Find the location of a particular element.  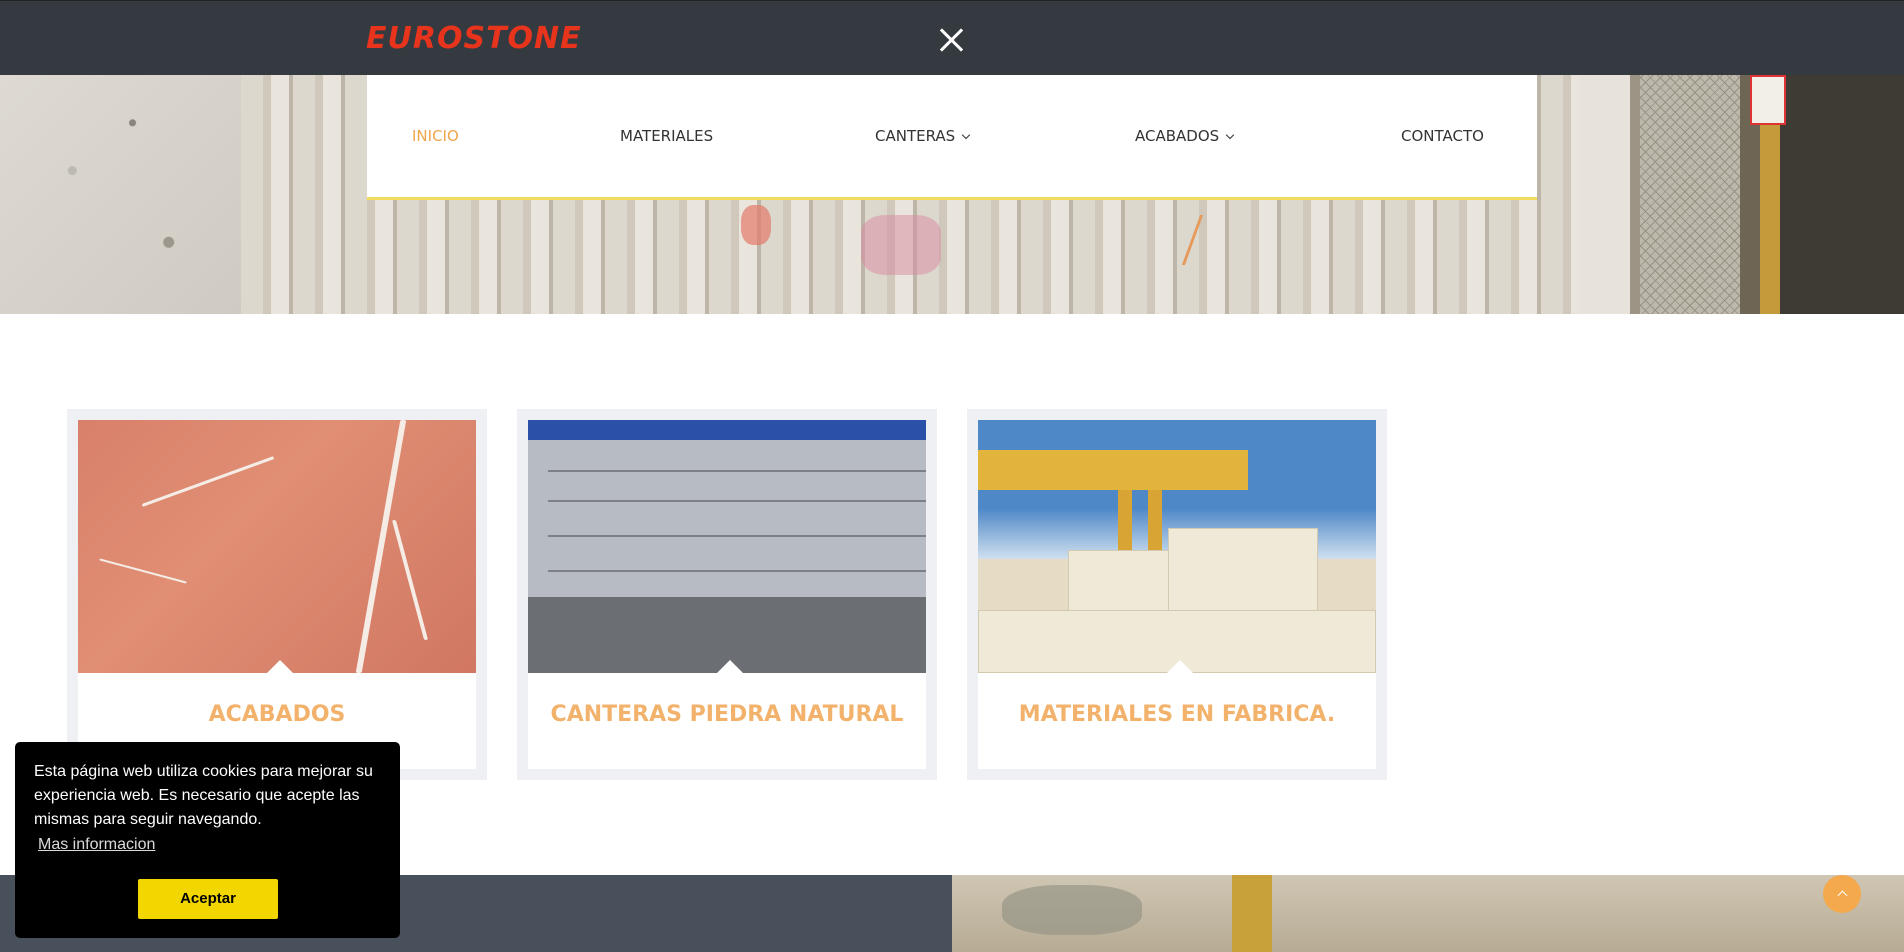

hero-sign is located at coordinates (1768, 100).